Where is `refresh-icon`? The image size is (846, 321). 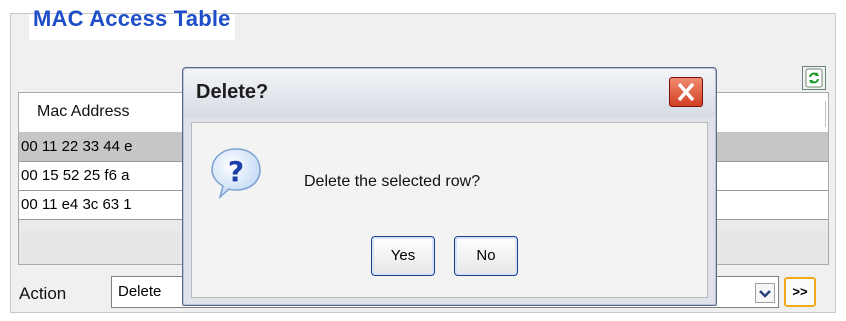 refresh-icon is located at coordinates (814, 78).